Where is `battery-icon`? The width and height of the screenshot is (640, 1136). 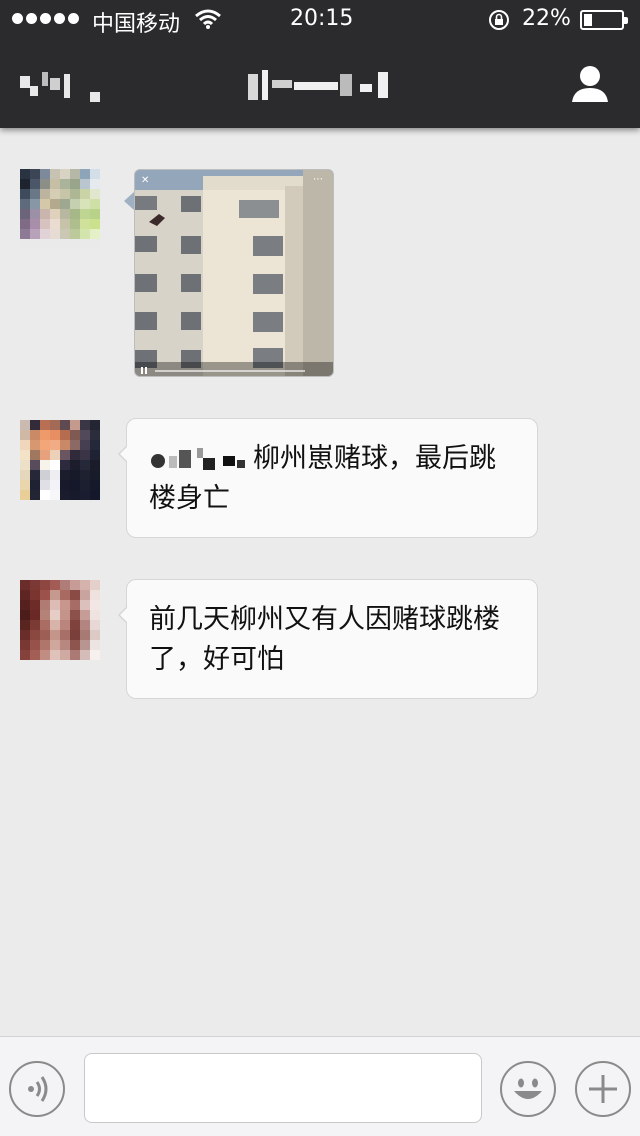 battery-icon is located at coordinates (604, 20).